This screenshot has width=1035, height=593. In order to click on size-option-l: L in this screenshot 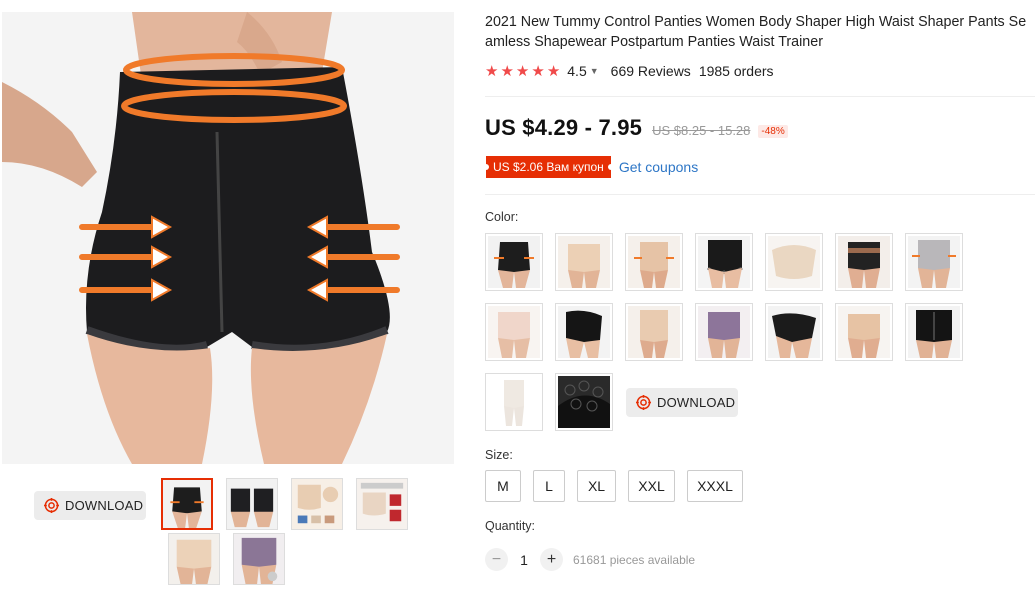, I will do `click(549, 486)`.